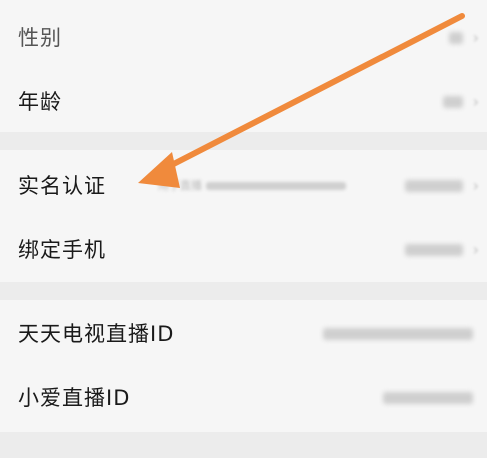  Describe the element at coordinates (434, 250) in the screenshot. I see `bind-phone-status` at that location.